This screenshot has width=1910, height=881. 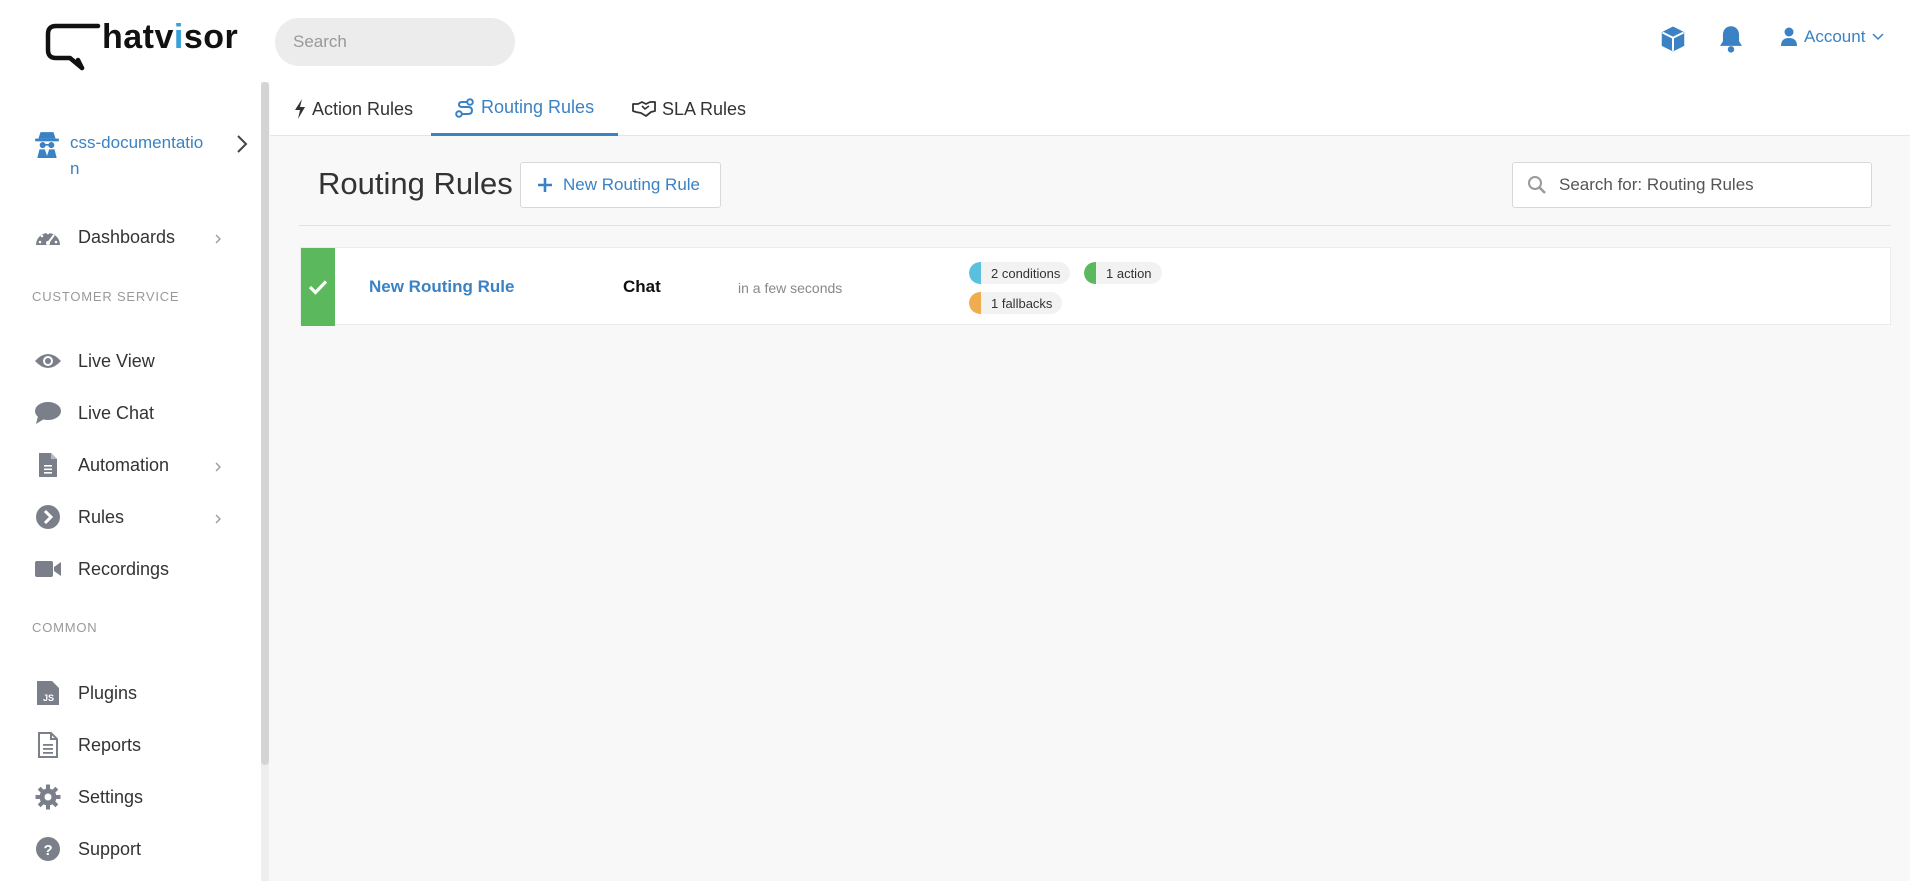 What do you see at coordinates (1731, 41) in the screenshot?
I see `bell-icon` at bounding box center [1731, 41].